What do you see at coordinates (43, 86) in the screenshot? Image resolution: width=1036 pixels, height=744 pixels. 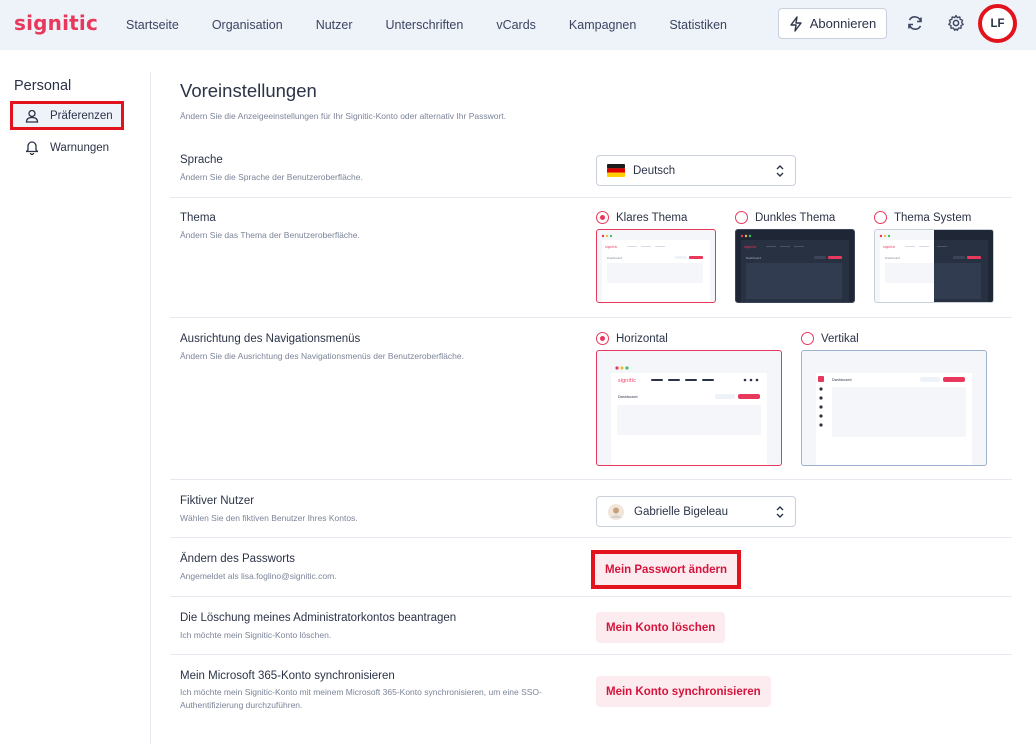 I see `sidebar-heading: Personal` at bounding box center [43, 86].